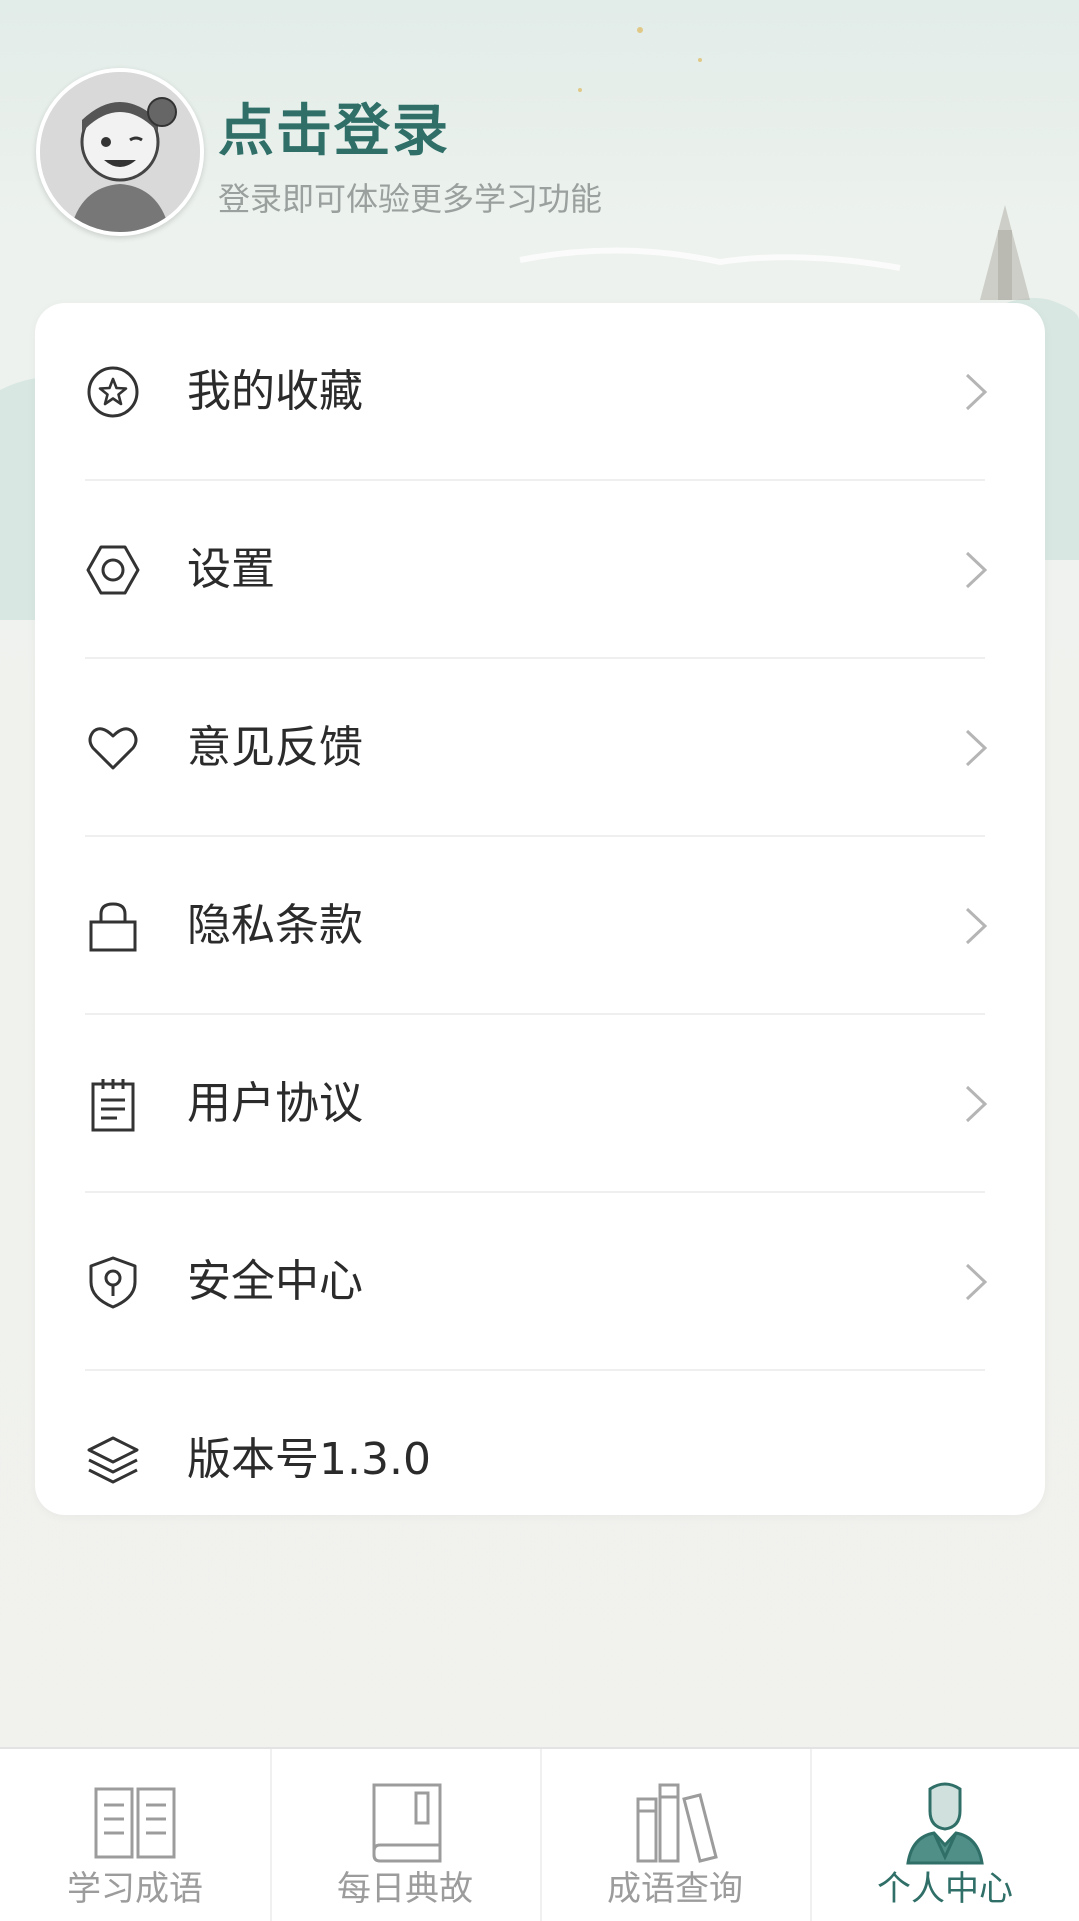 This screenshot has width=1079, height=1921. Describe the element at coordinates (540, 570) in the screenshot. I see `menu-item-settings: 设置` at that location.